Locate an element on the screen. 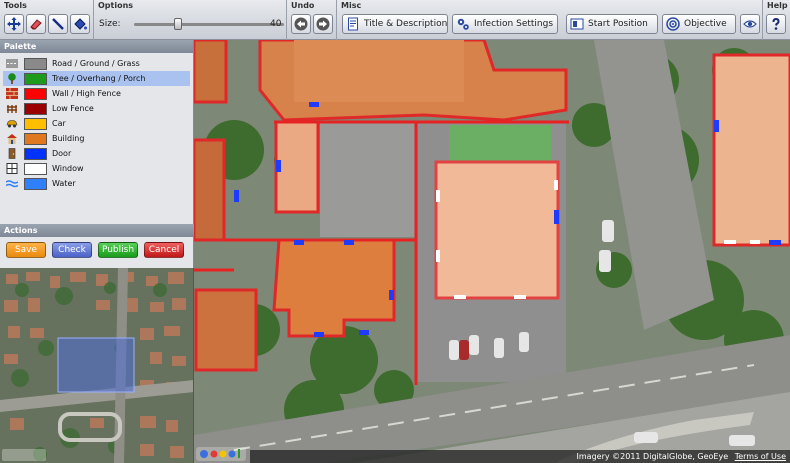  window-icon is located at coordinates (12, 169).